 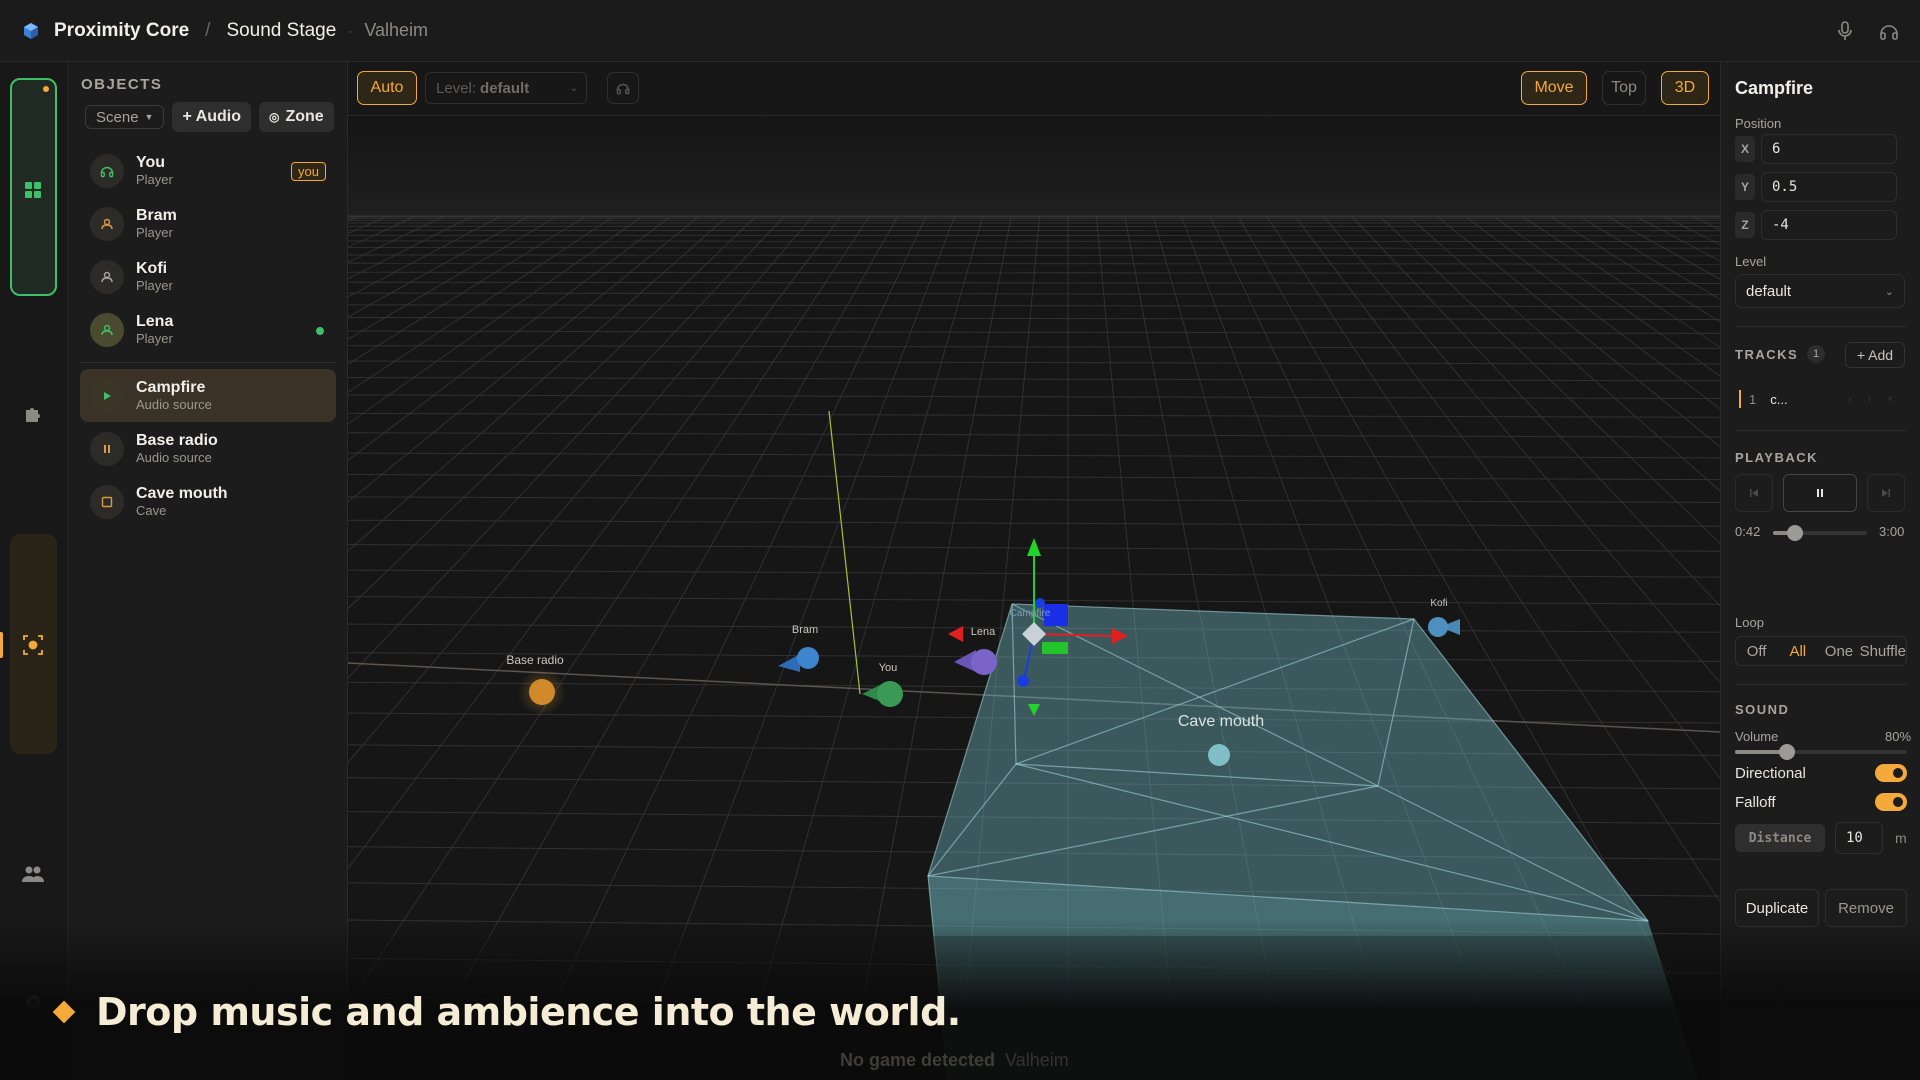 I want to click on add-audio-button: + Audio, so click(x=211, y=117).